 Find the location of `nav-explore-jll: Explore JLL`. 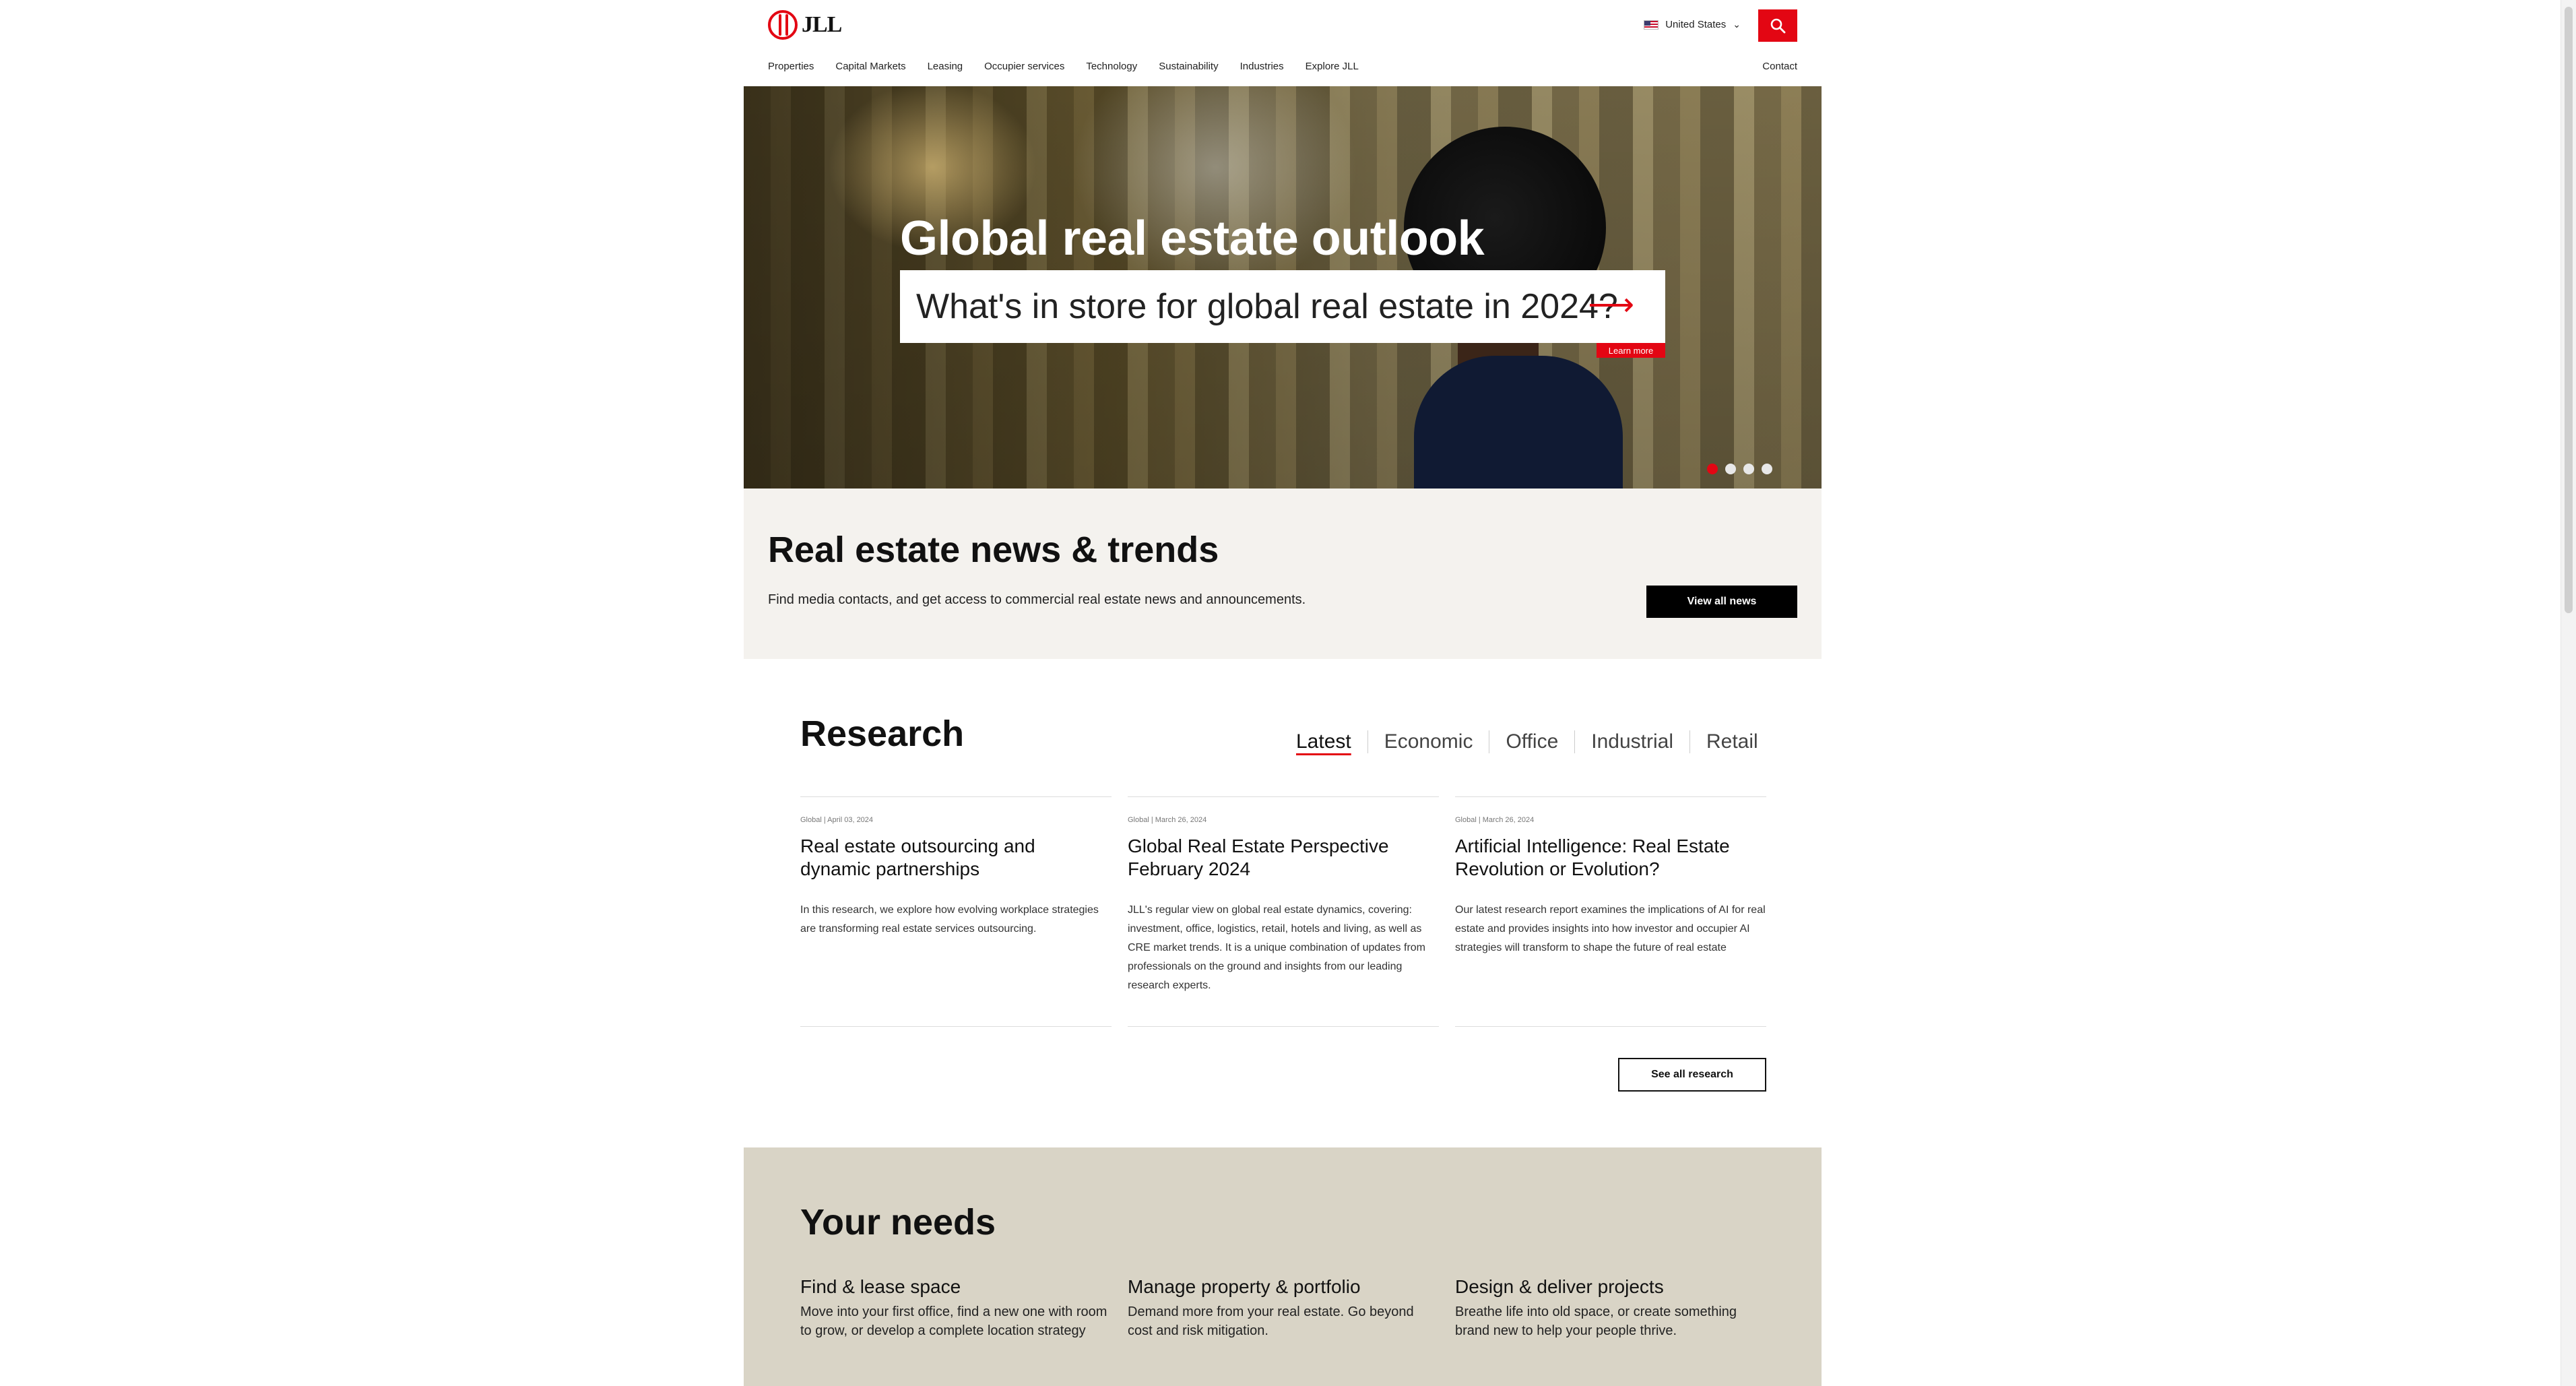

nav-explore-jll: Explore JLL is located at coordinates (1332, 66).